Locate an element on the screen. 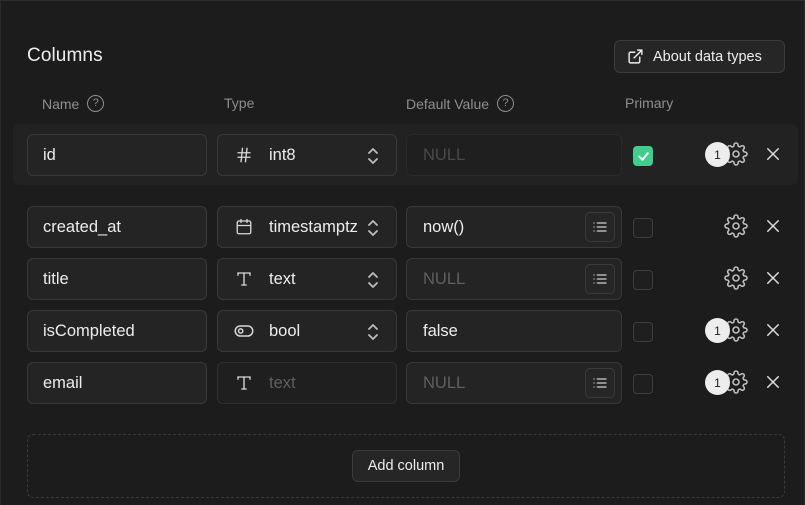 This screenshot has width=805, height=505. external-link-icon is located at coordinates (635, 56).